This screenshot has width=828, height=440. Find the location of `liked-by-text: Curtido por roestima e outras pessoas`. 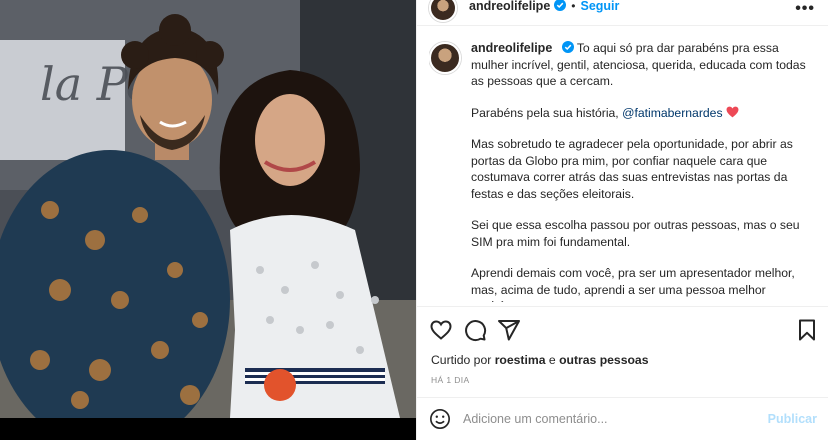

liked-by-text: Curtido por roestima e outras pessoas is located at coordinates (539, 360).